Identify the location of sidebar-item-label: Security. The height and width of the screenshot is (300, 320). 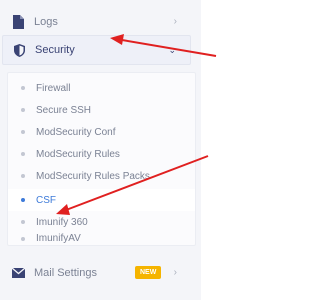
(55, 50).